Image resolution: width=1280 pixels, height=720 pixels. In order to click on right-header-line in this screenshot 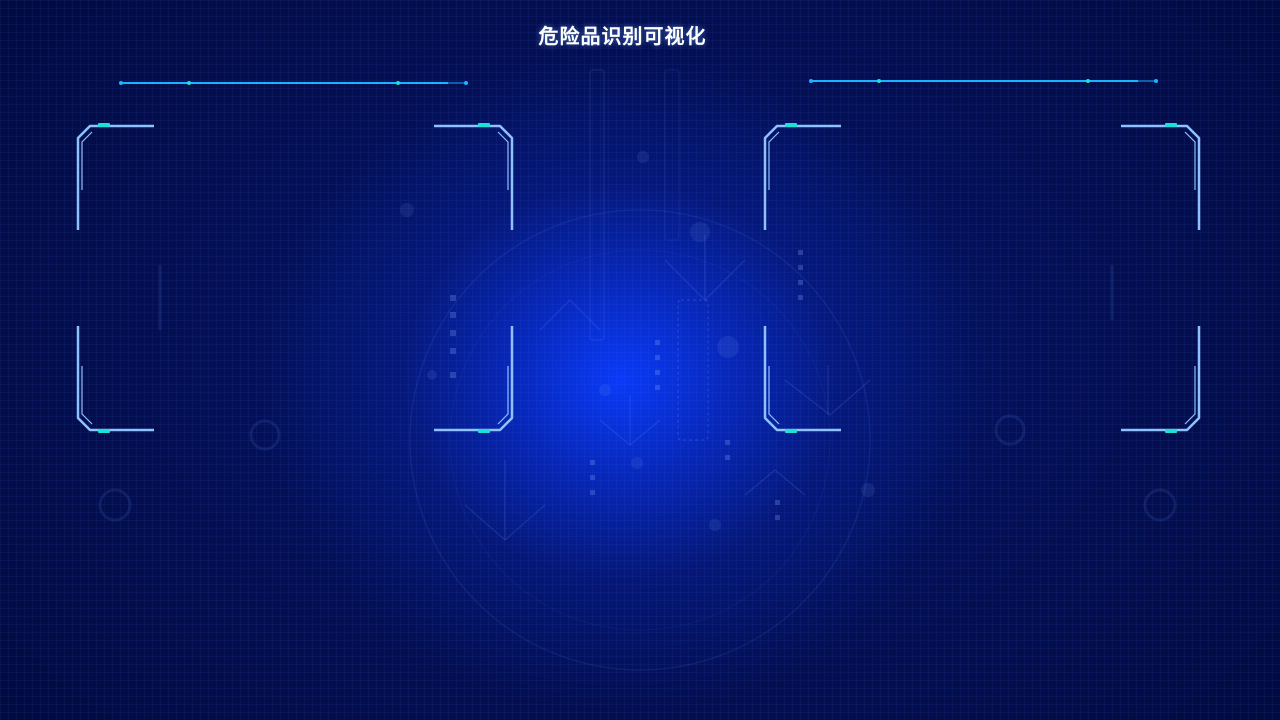, I will do `click(983, 81)`.